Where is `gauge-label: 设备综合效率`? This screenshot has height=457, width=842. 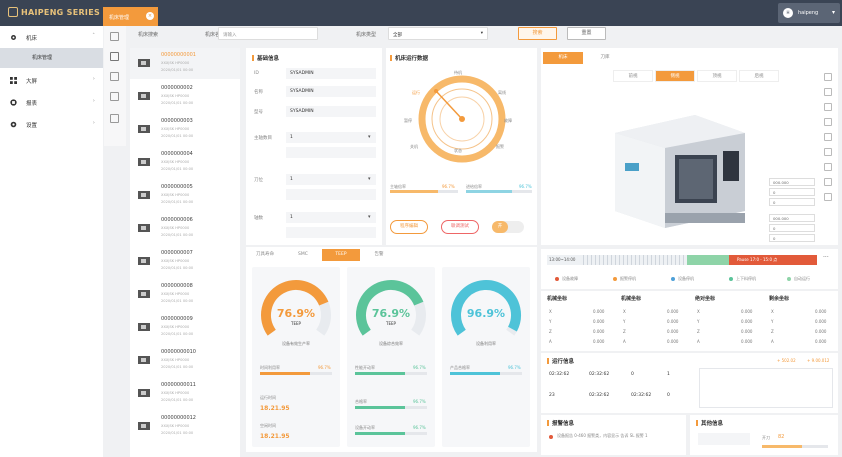 gauge-label: 设备综合效率 is located at coordinates (391, 343).